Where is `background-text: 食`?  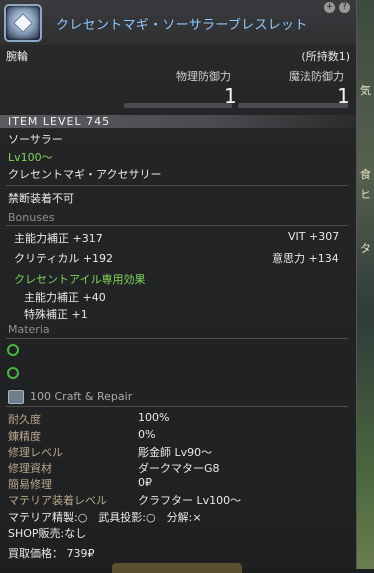 background-text: 食 is located at coordinates (365, 174).